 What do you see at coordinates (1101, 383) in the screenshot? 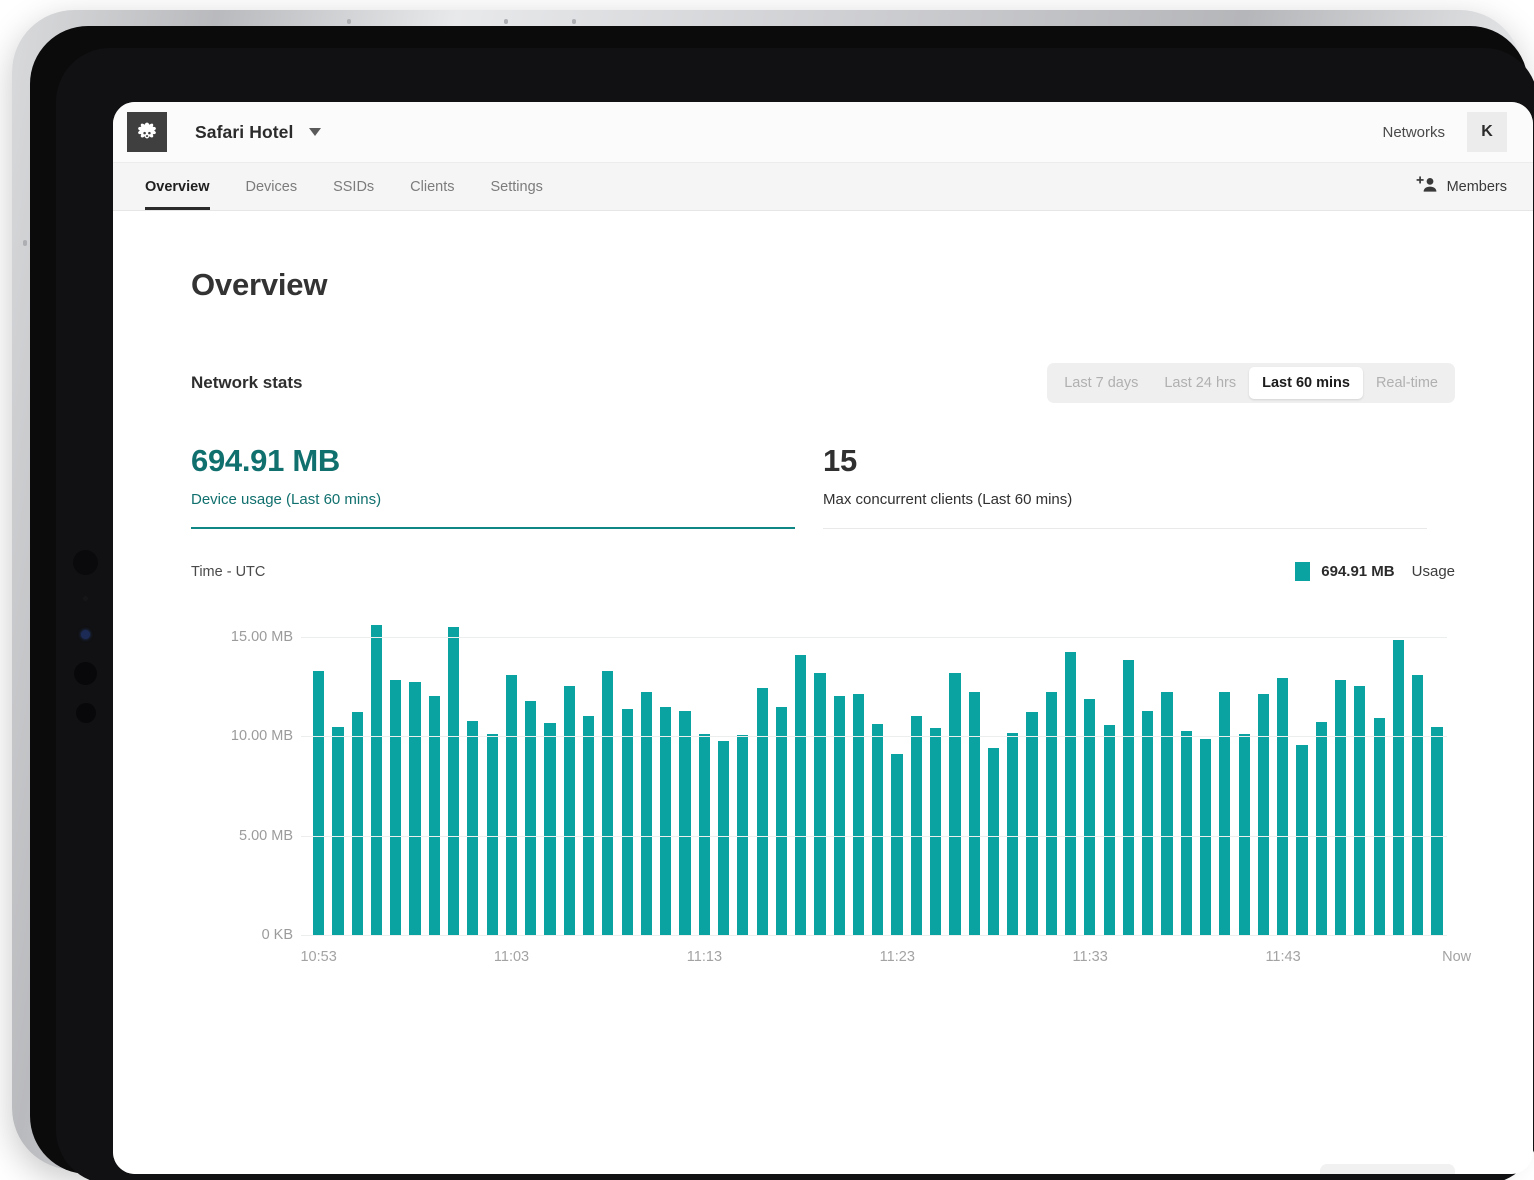
I see `time-range-option-last-7-days: Last 7 days` at bounding box center [1101, 383].